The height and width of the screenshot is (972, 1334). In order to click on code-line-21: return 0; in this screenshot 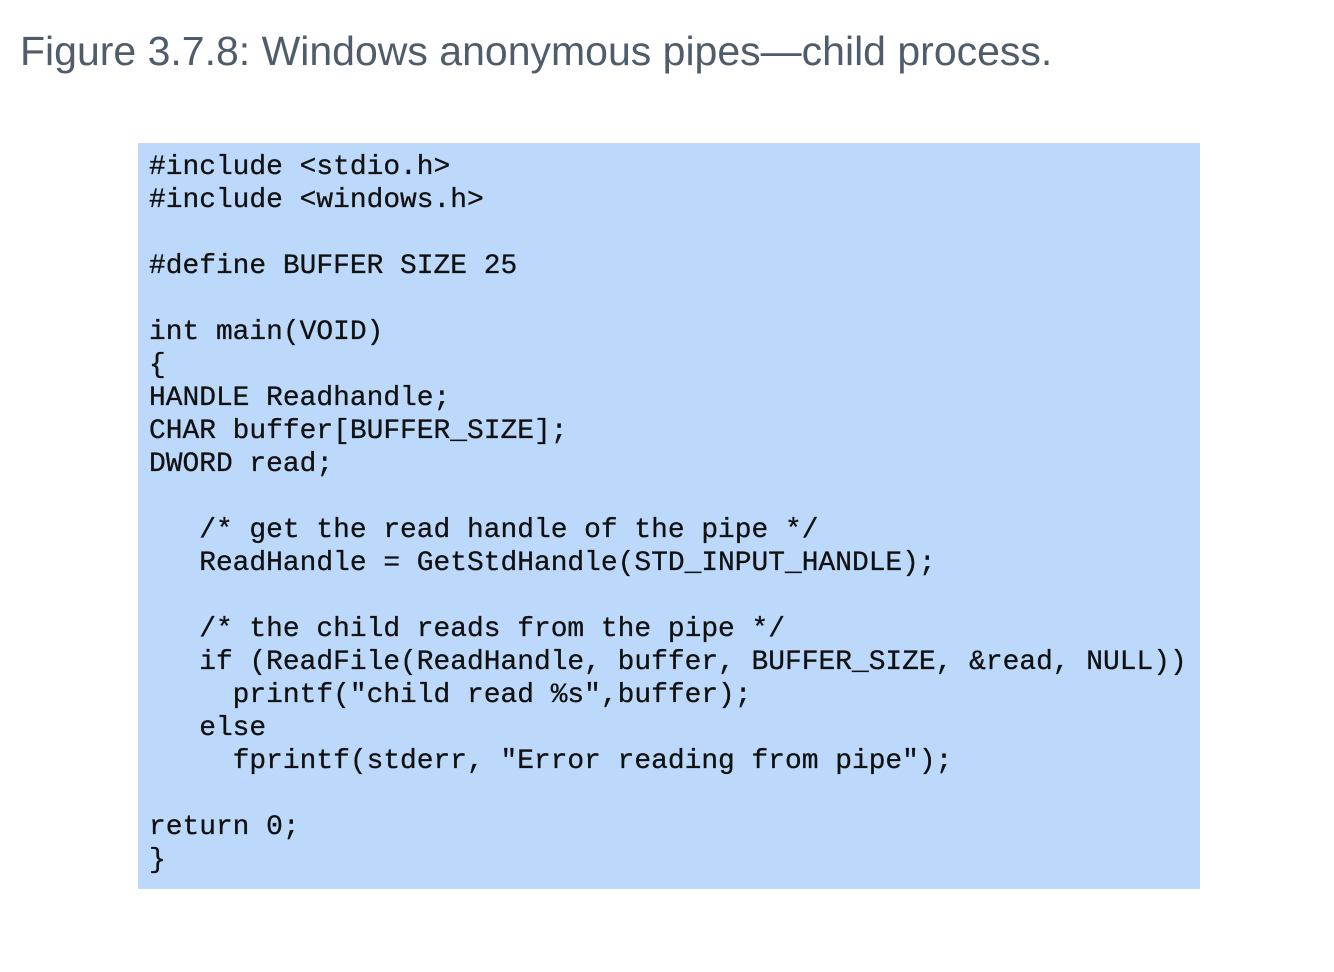, I will do `click(224, 827)`.